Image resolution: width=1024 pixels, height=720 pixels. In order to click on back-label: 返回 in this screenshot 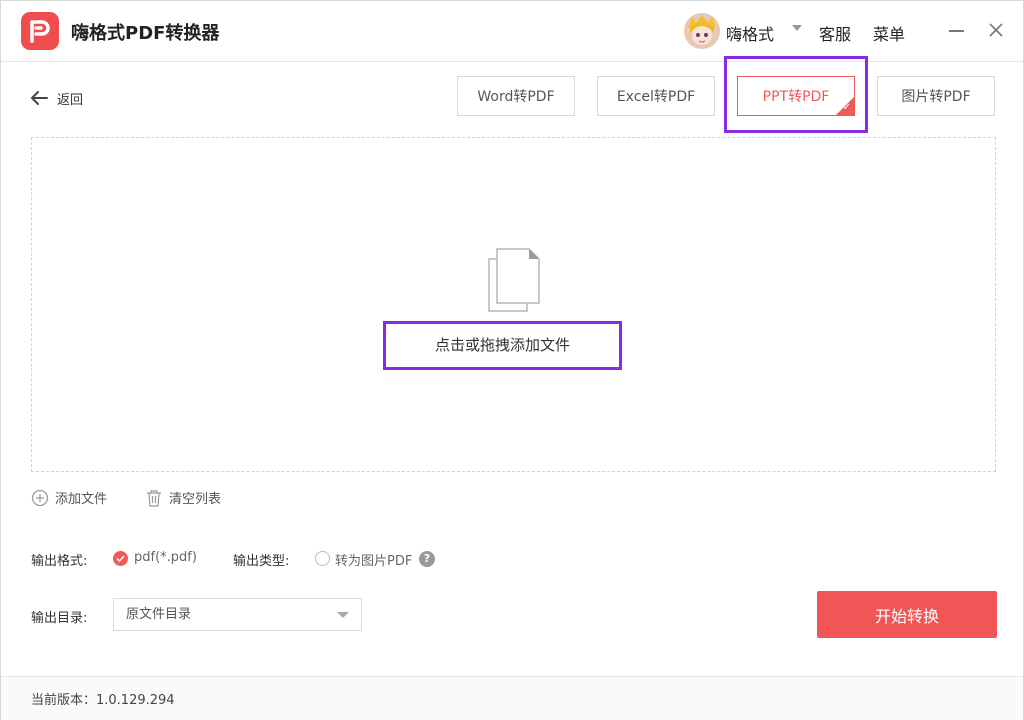, I will do `click(70, 100)`.